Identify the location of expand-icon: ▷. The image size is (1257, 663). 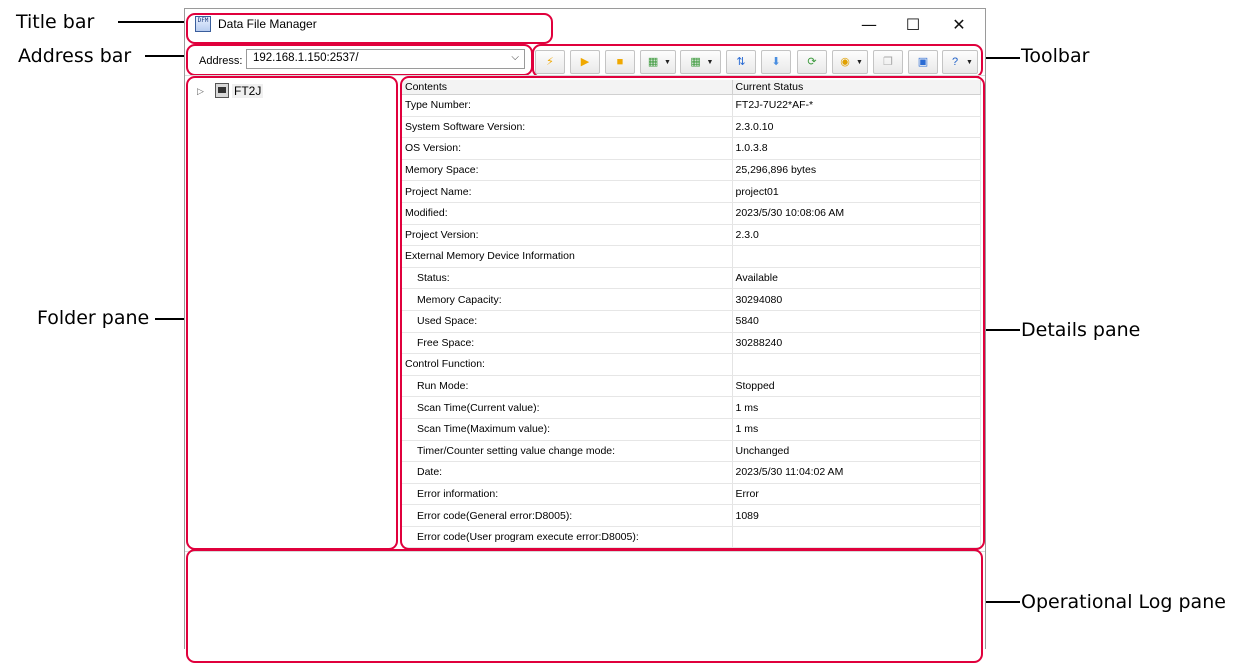
(200, 91).